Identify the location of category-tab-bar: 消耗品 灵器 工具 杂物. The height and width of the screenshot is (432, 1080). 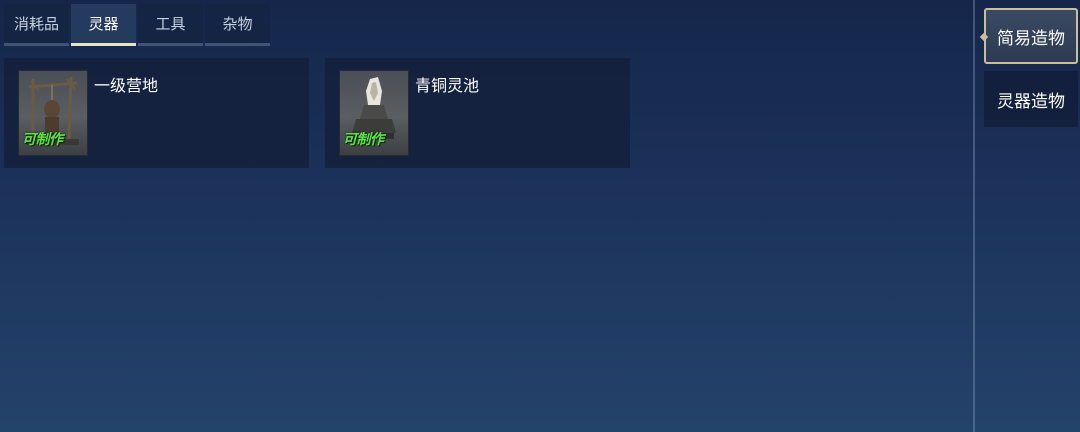
(137, 25).